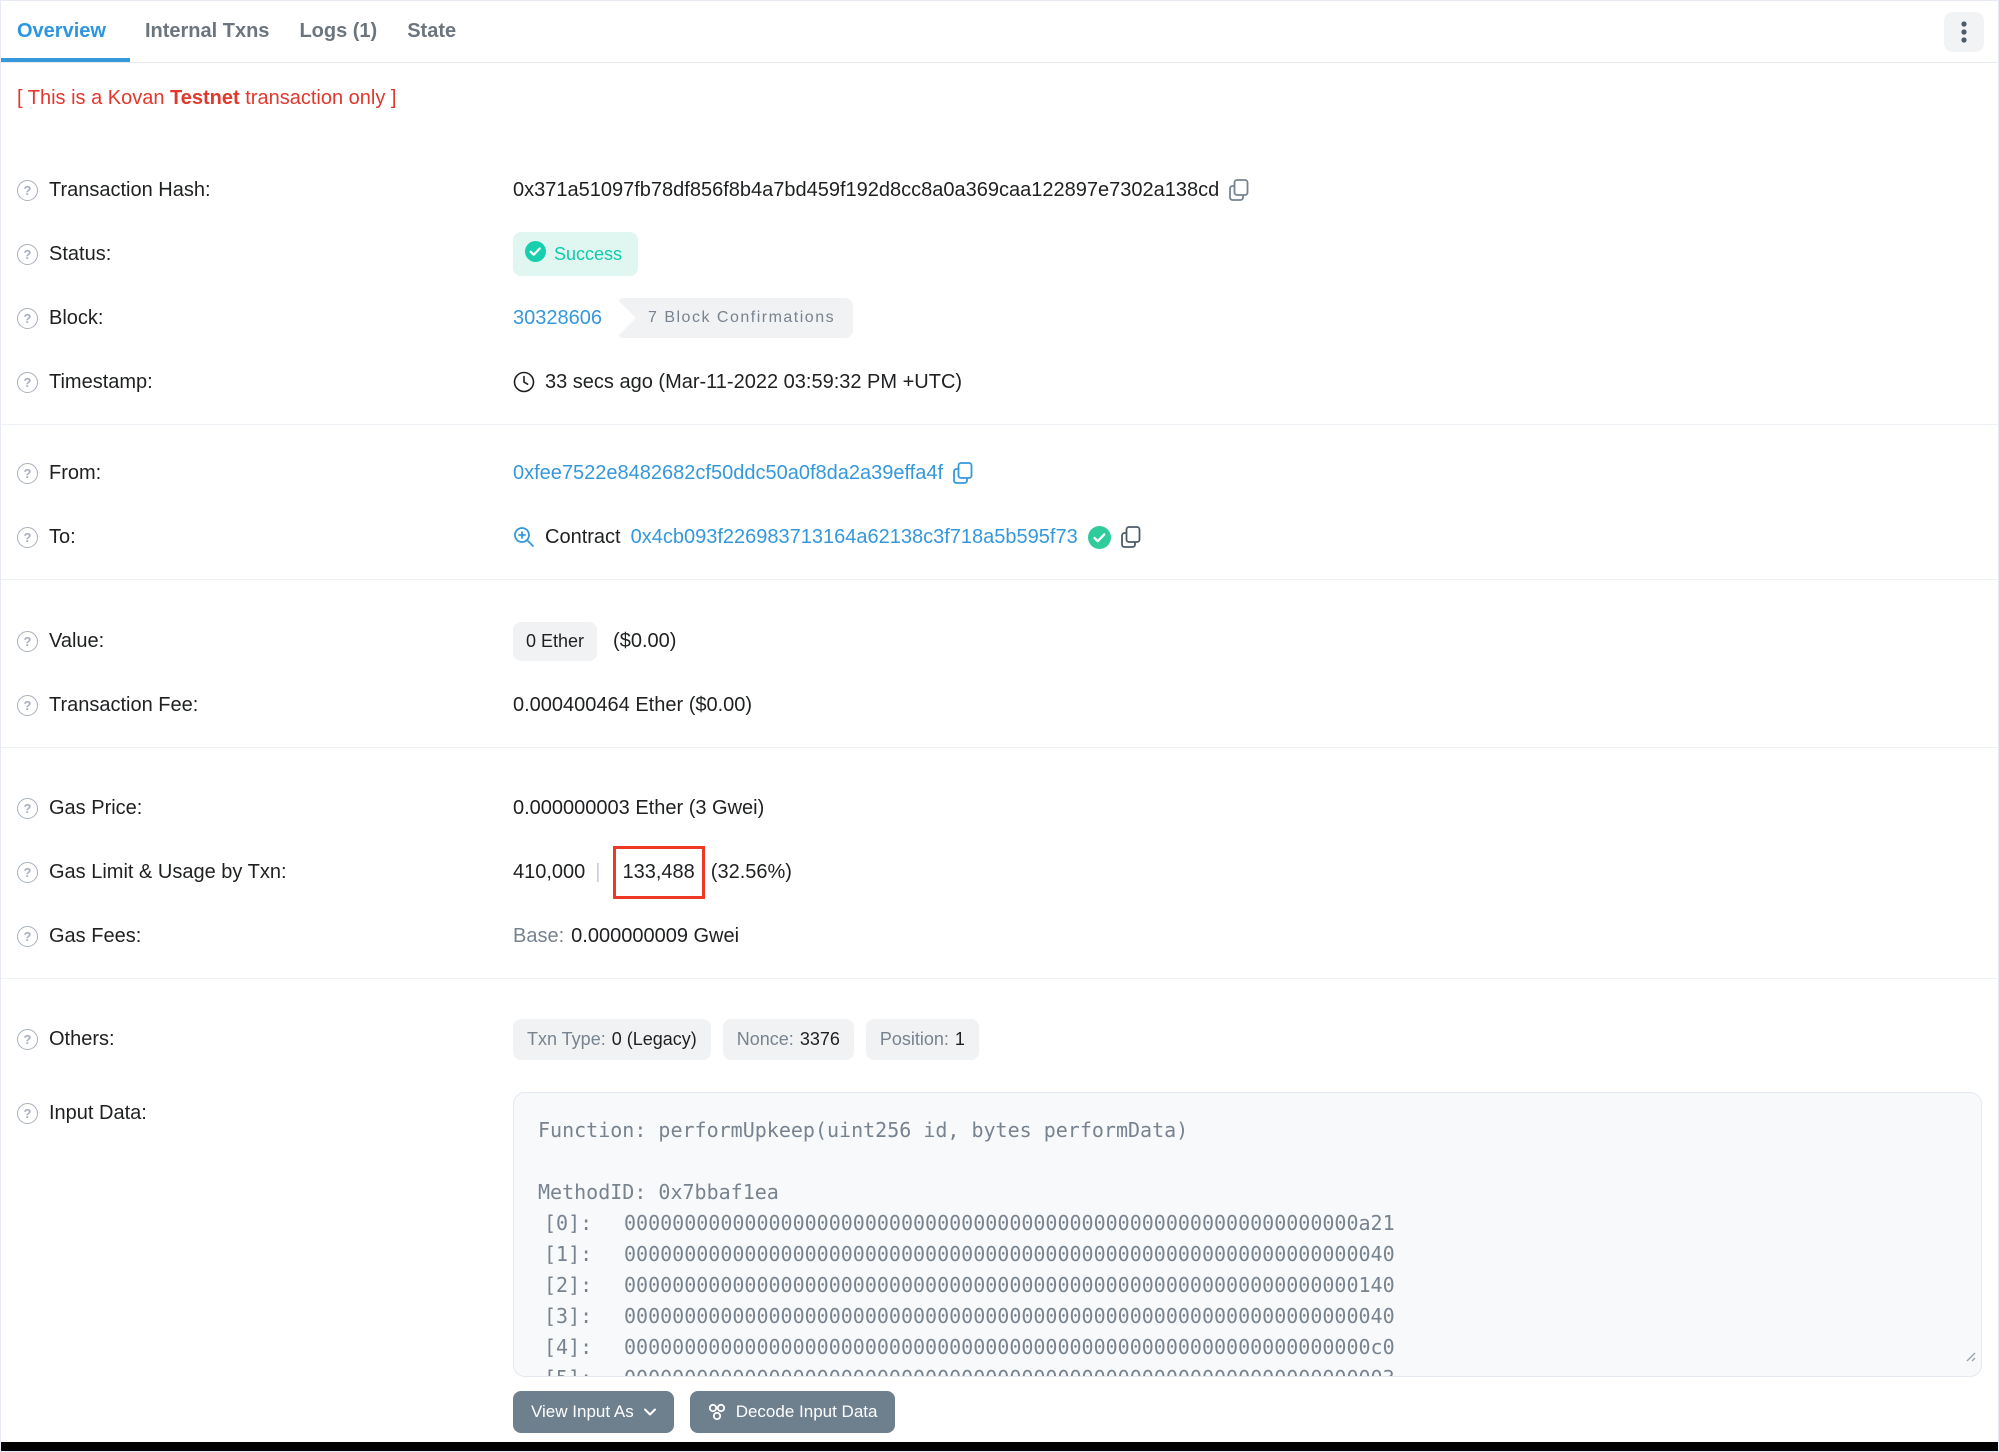 Image resolution: width=1999 pixels, height=1452 pixels. I want to click on nonce-badge: Nonce: 3376, so click(788, 1039).